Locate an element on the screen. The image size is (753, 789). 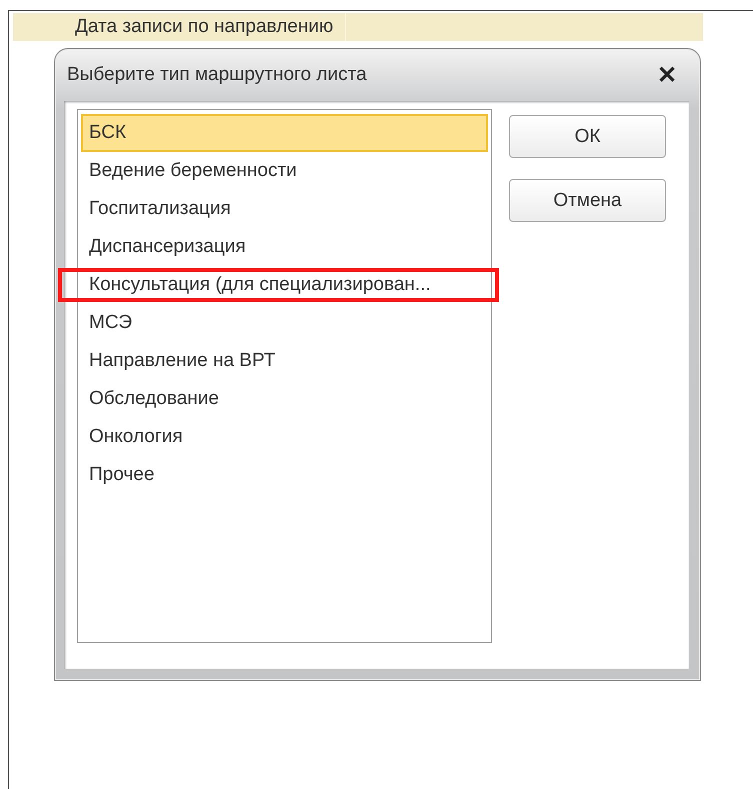
list-item: Обследование is located at coordinates (284, 399).